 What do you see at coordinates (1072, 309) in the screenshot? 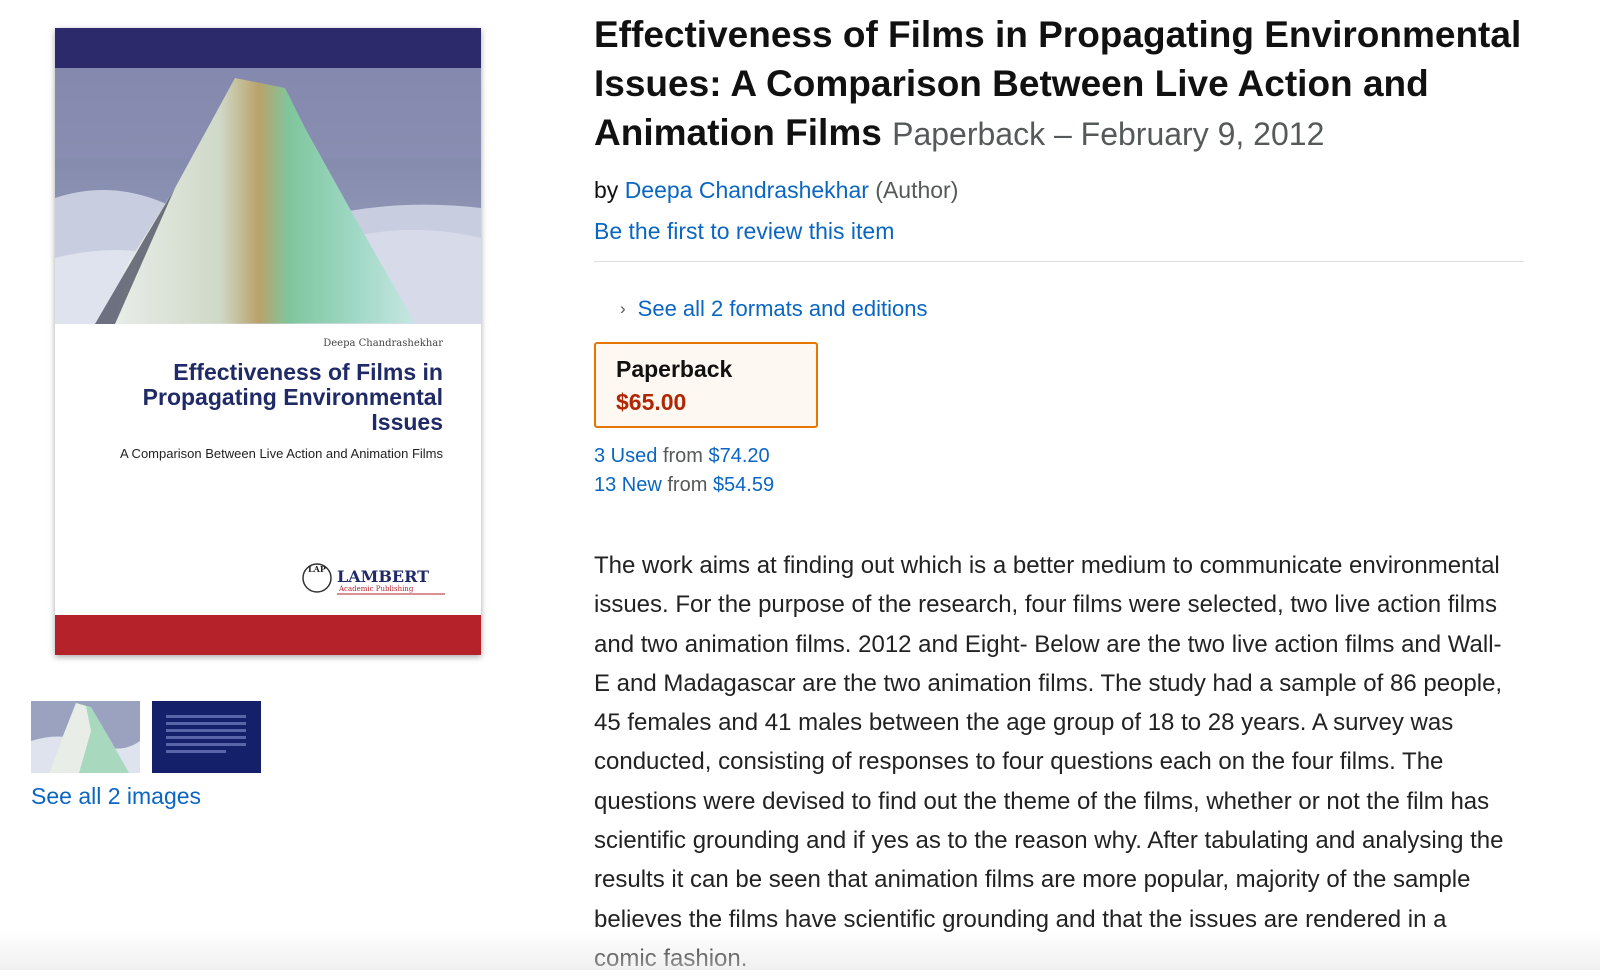
I see `formats-toggle: › See all 2 formats and editions` at bounding box center [1072, 309].